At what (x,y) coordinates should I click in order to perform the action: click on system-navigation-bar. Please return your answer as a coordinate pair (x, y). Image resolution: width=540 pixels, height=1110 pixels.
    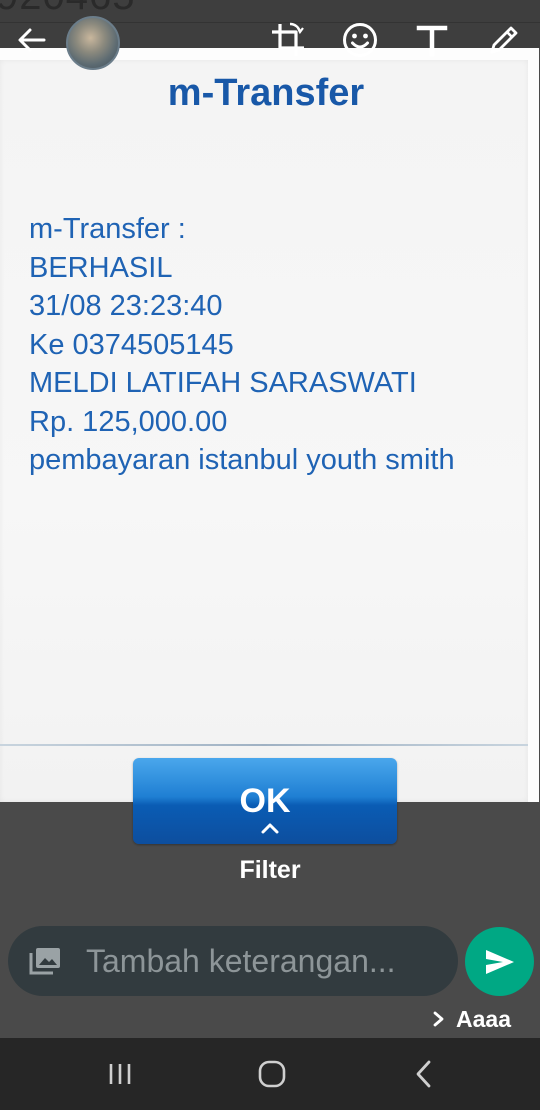
    Looking at the image, I should click on (270, 1074).